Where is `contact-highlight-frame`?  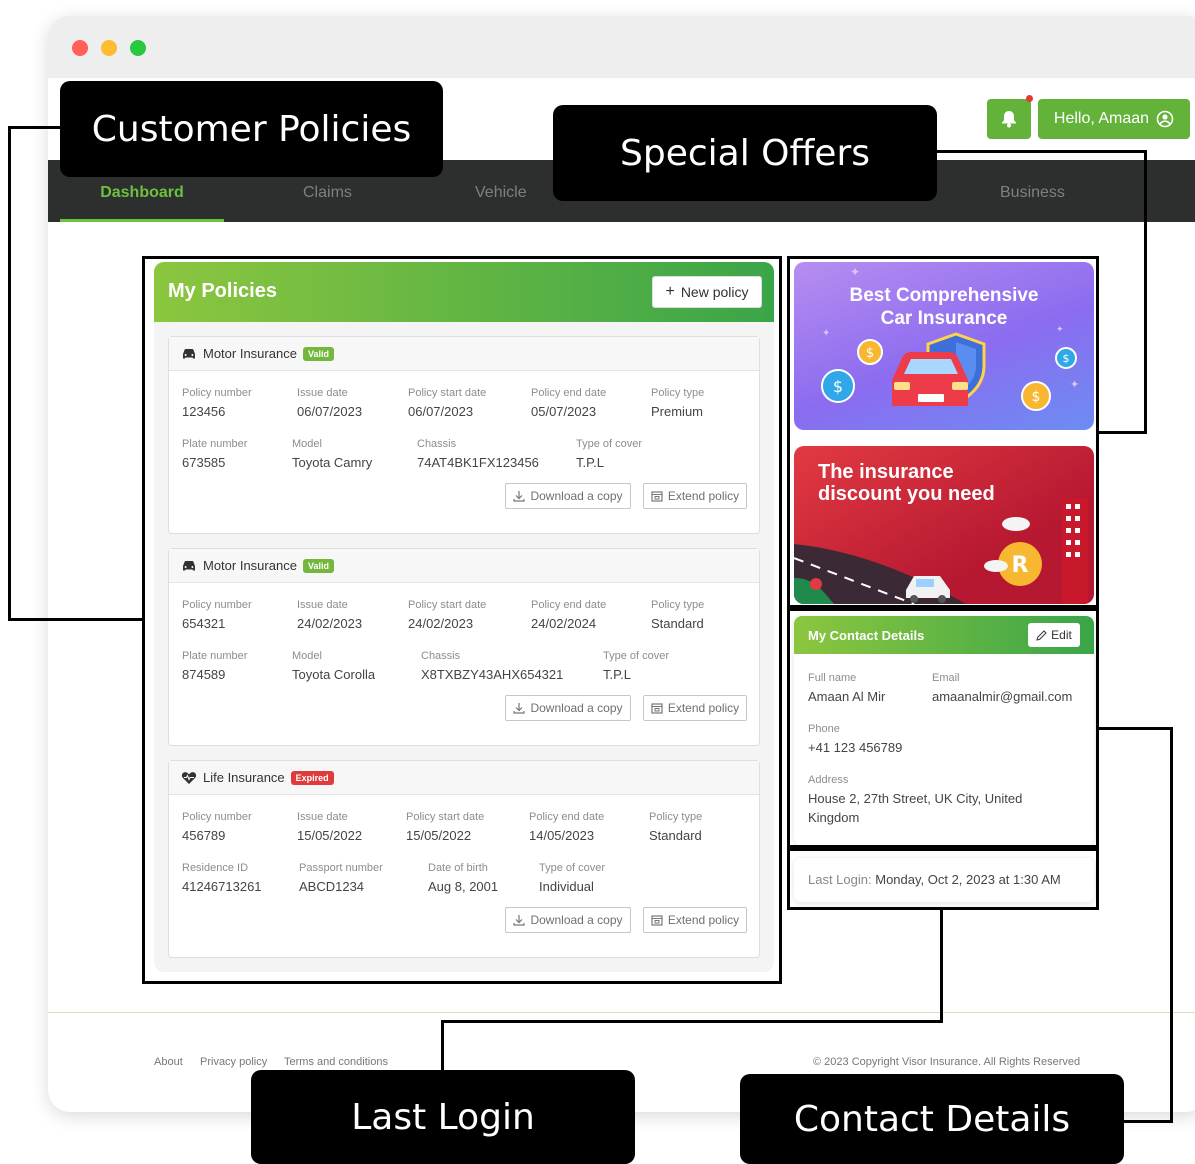 contact-highlight-frame is located at coordinates (943, 728).